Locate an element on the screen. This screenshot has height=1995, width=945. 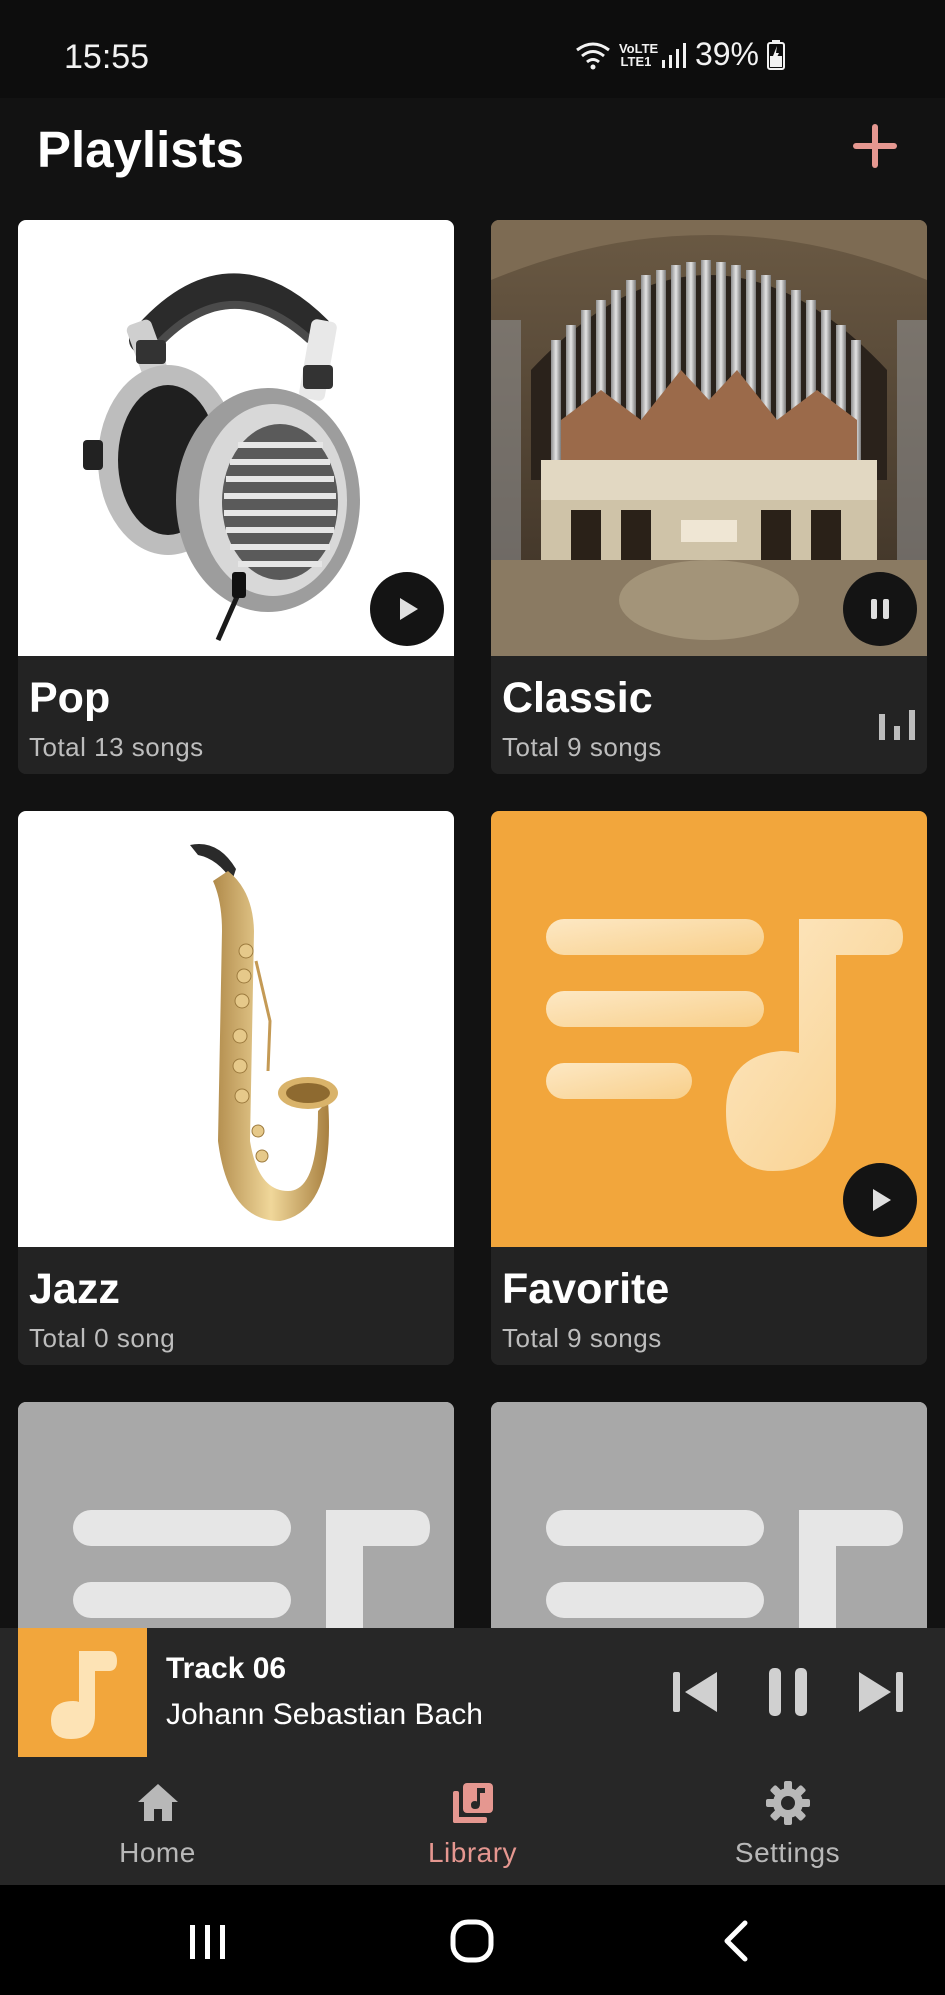
card-info: Jazz Total 0 song is located at coordinates (236, 1306).